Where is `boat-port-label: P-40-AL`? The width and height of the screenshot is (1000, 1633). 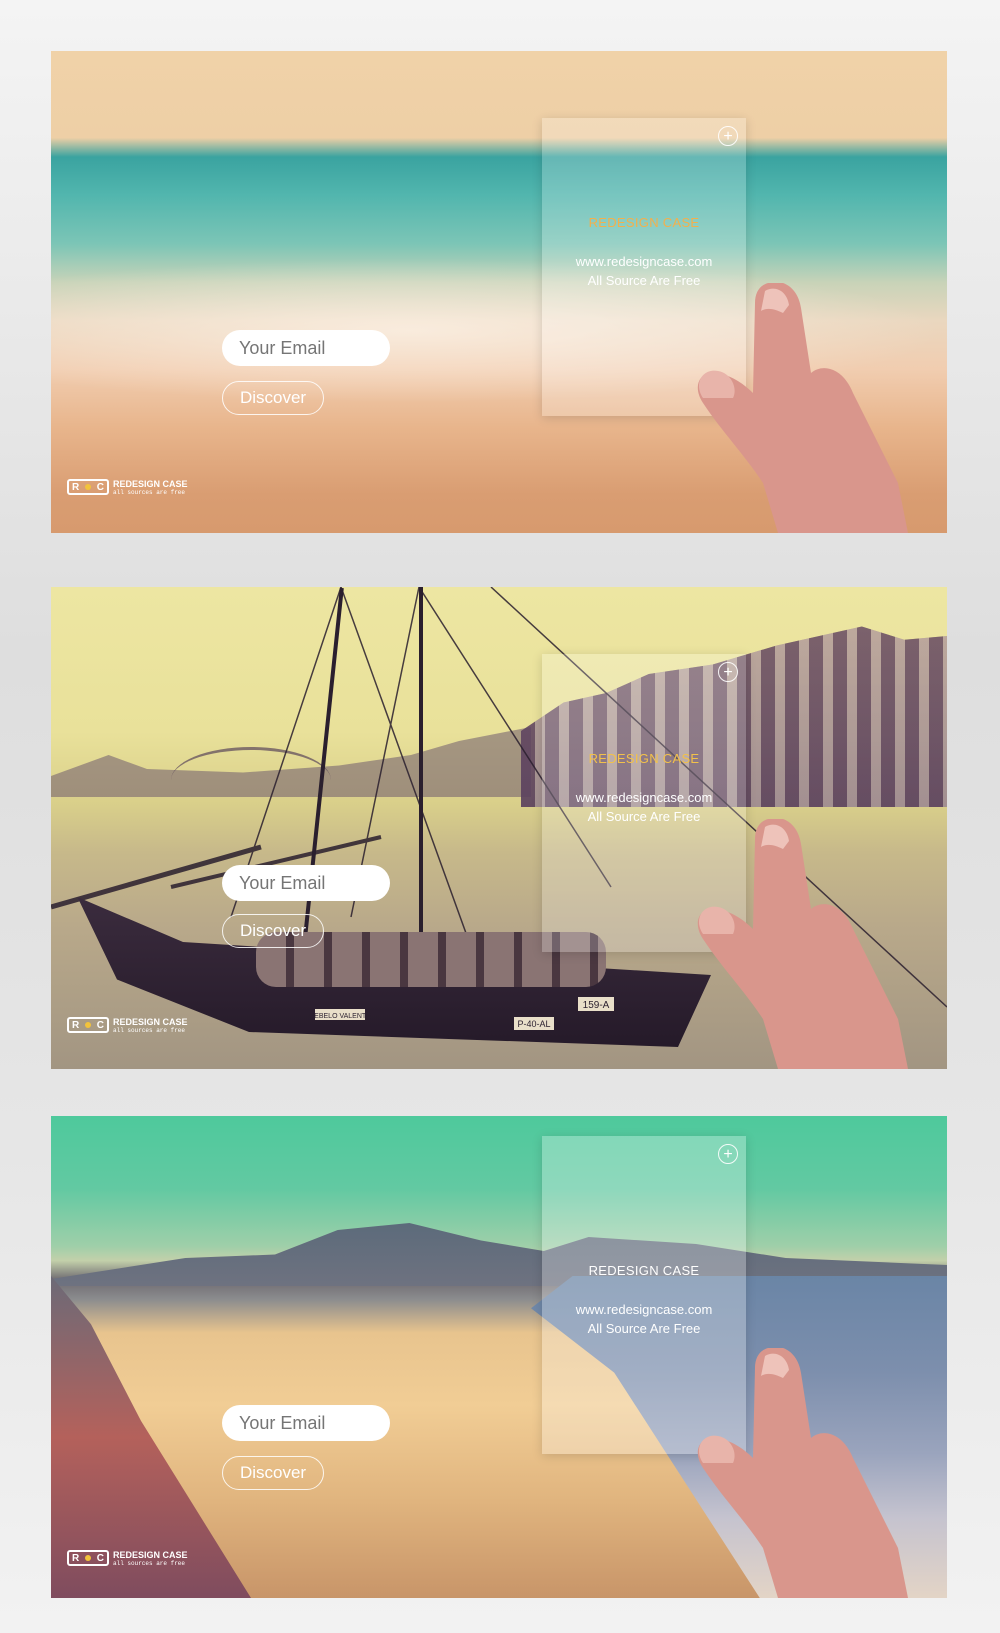 boat-port-label: P-40-AL is located at coordinates (533, 1024).